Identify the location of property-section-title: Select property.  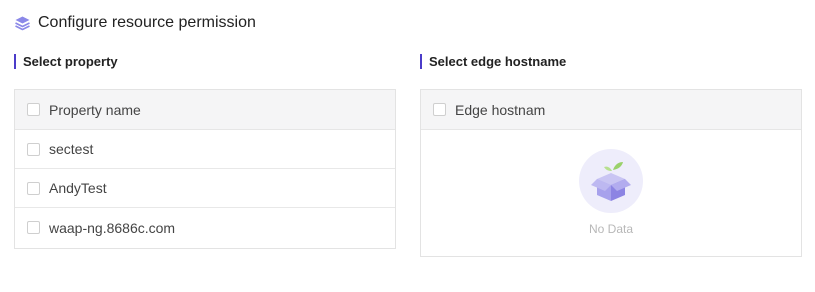
(70, 61).